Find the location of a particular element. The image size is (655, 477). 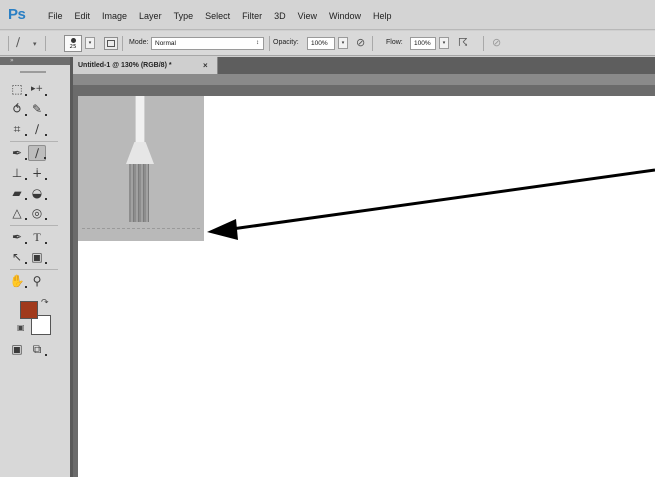

foreground-color-swatch is located at coordinates (29, 310).